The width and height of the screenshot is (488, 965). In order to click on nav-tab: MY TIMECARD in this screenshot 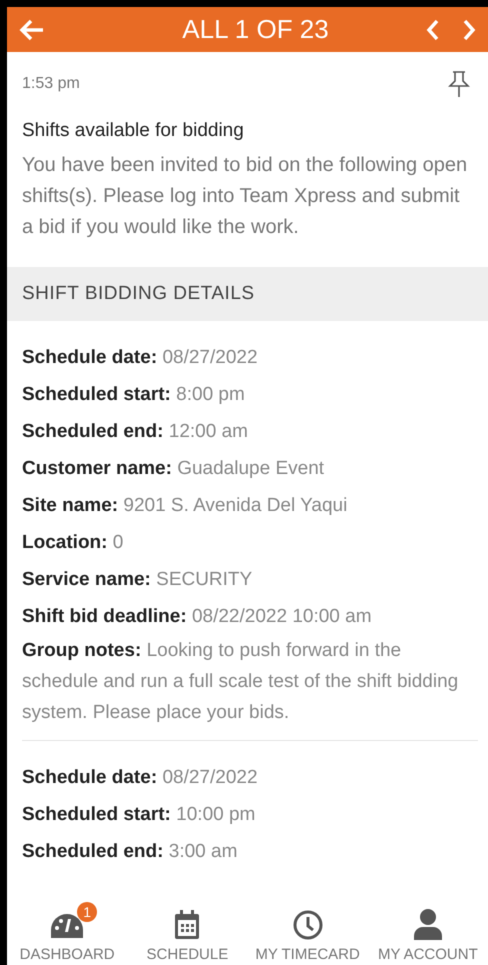, I will do `click(308, 933)`.